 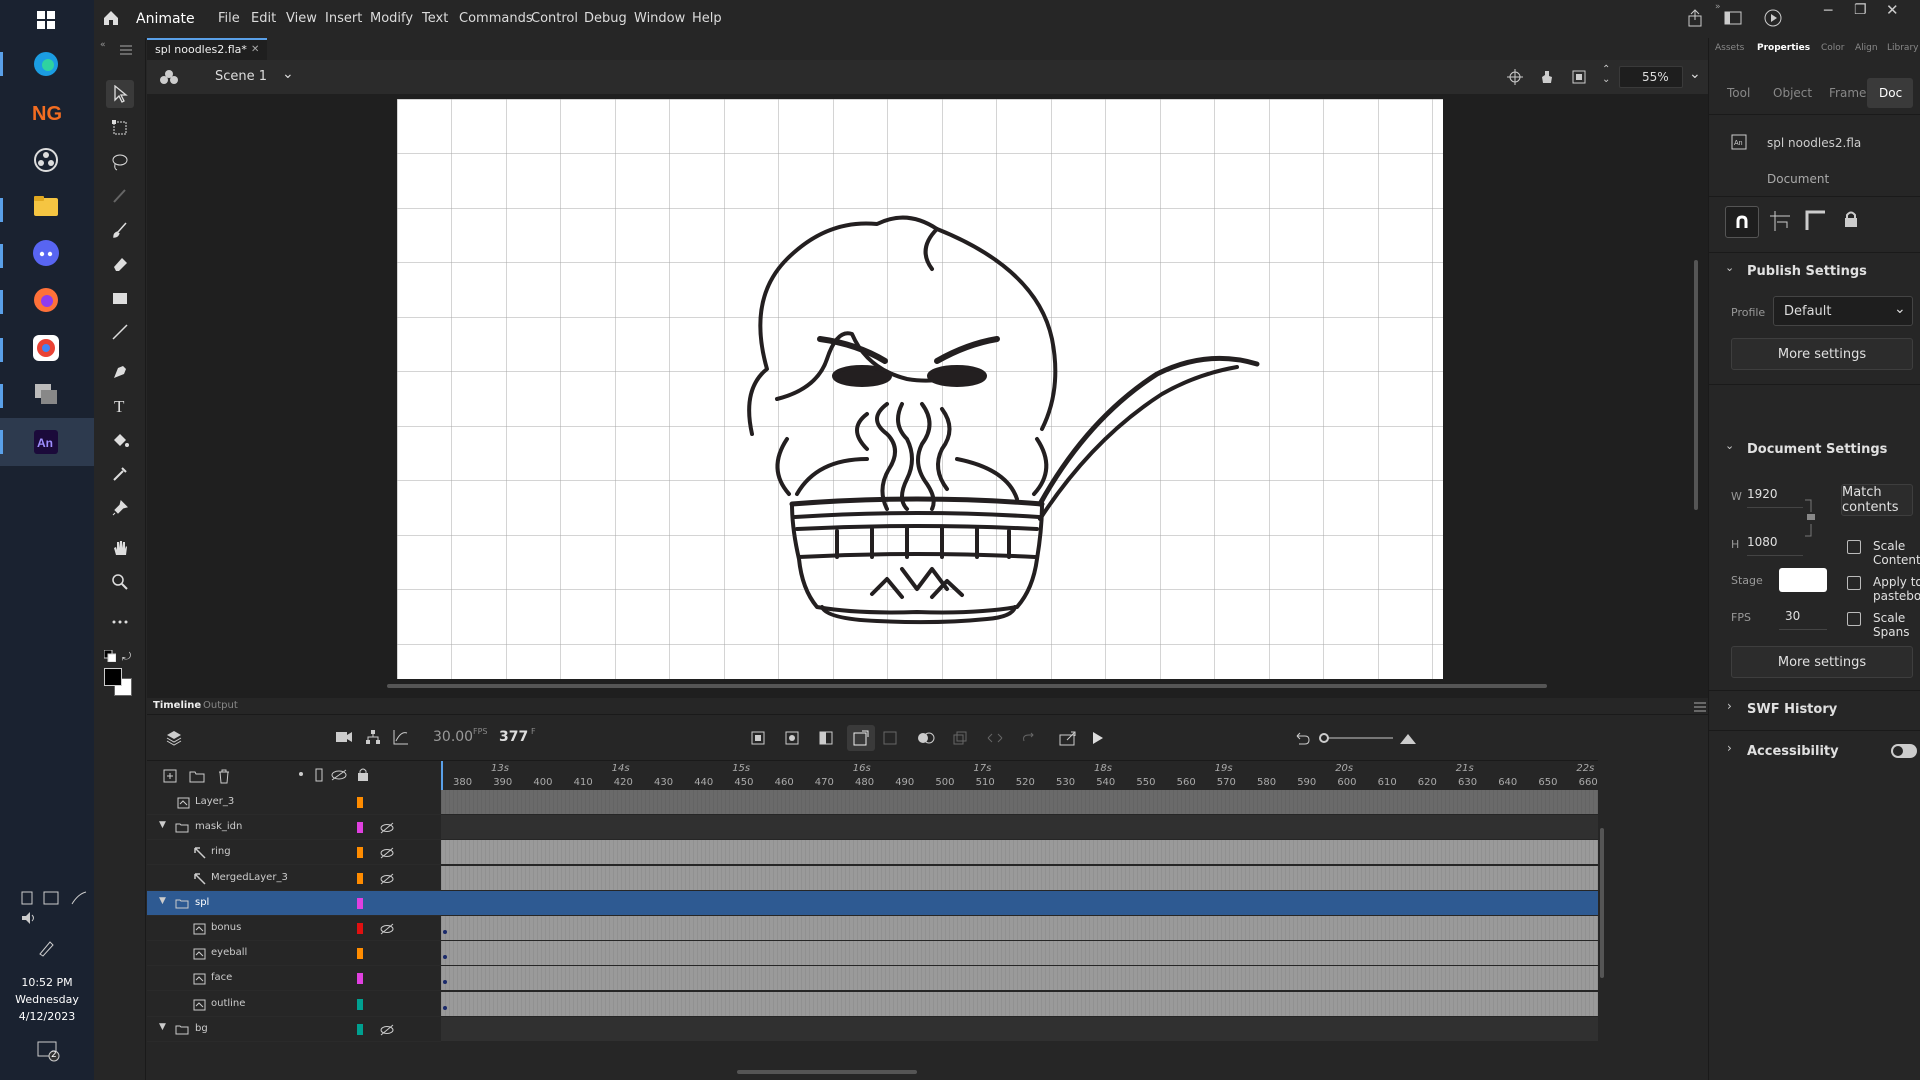 I want to click on highlight-icon, so click(x=301, y=774).